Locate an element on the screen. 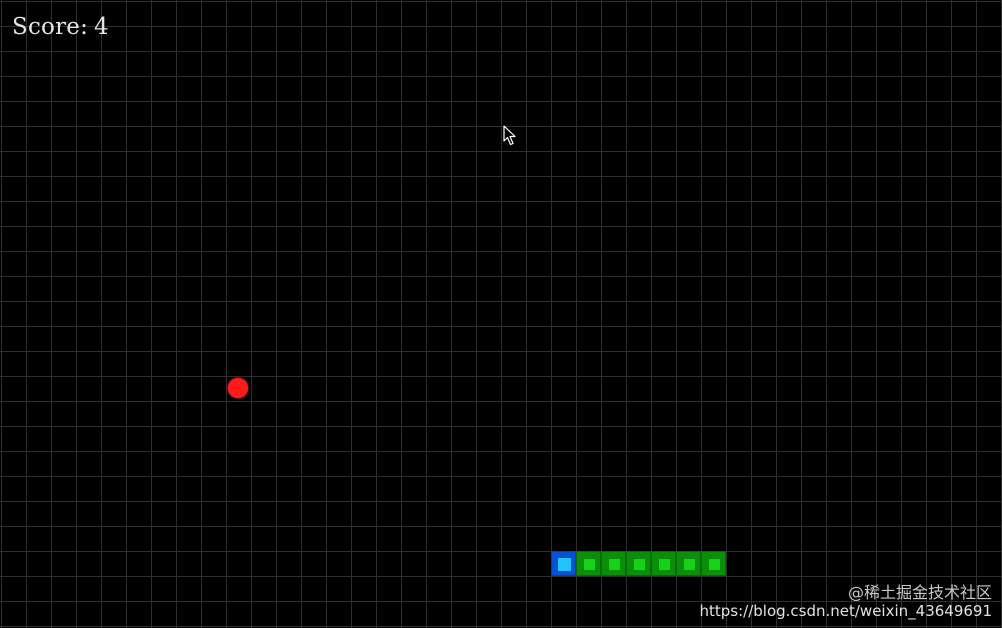  score-display: Score: 4 is located at coordinates (60, 27).